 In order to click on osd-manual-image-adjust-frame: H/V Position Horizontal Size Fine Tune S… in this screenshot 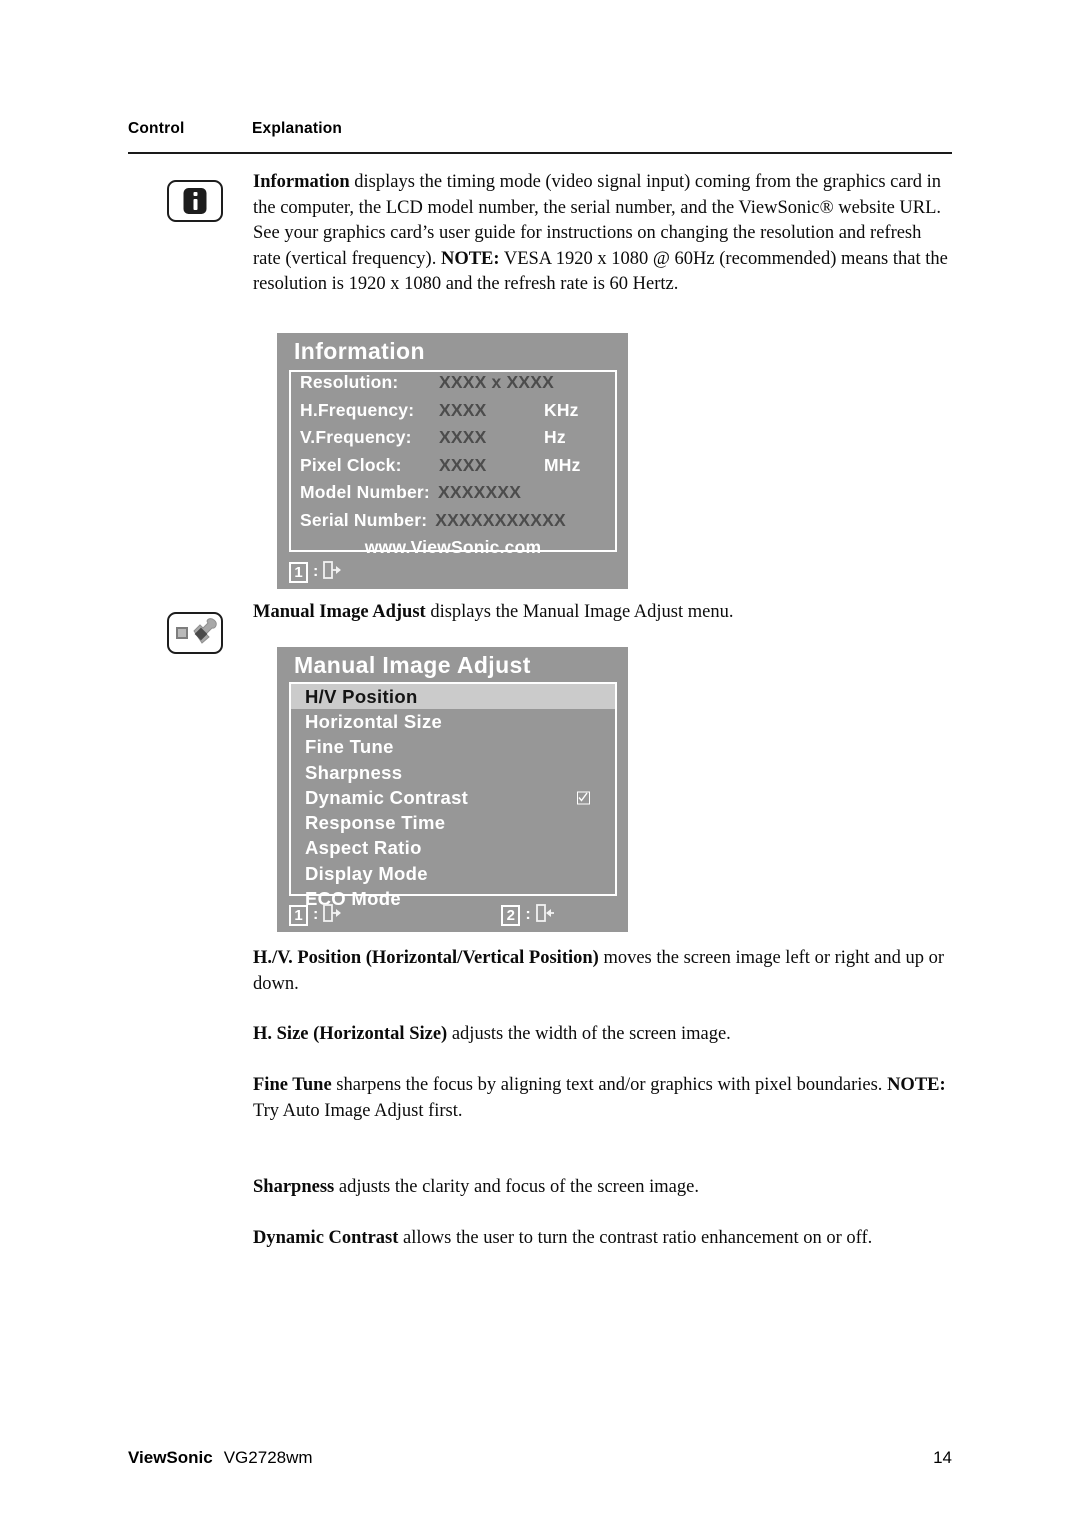, I will do `click(453, 795)`.